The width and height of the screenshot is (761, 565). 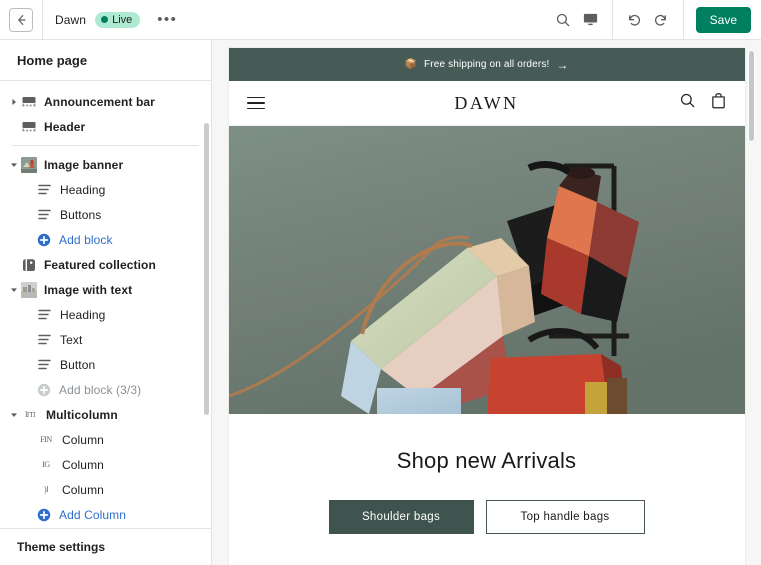 I want to click on sidebar-item-image-with-text: Image with text, so click(x=105, y=289).